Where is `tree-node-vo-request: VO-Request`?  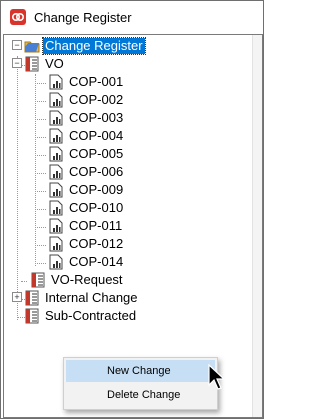 tree-node-vo-request: VO-Request is located at coordinates (77, 280).